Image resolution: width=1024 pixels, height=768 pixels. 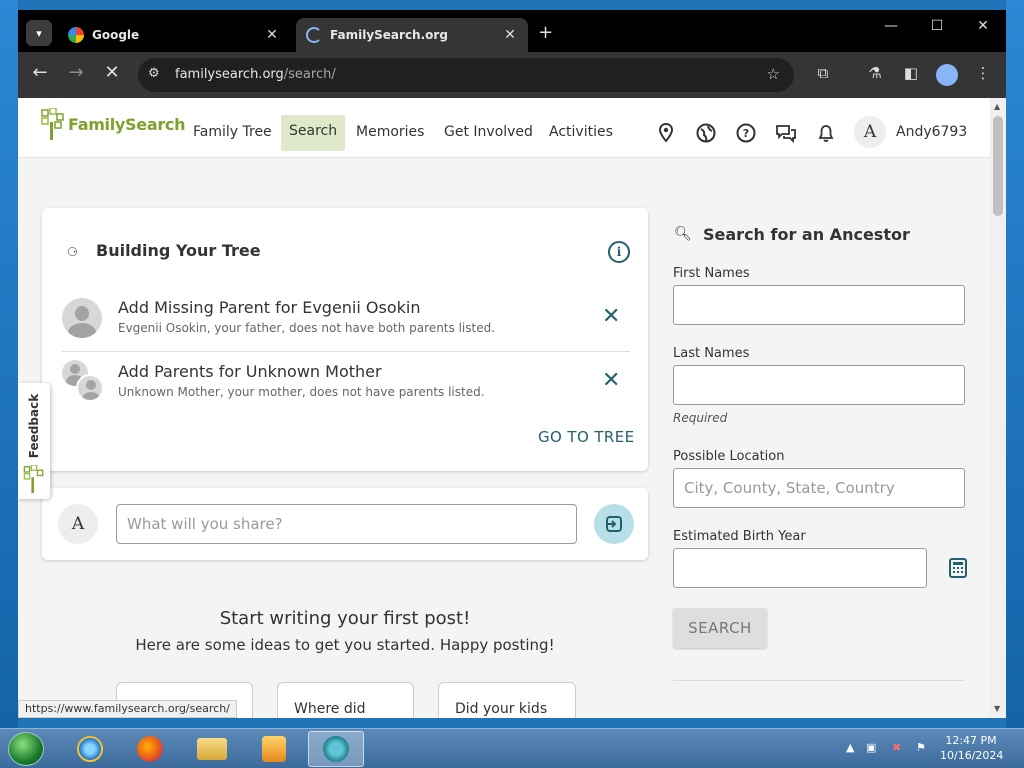 What do you see at coordinates (586, 437) in the screenshot?
I see `go-to-tree-link: GO TO TREE` at bounding box center [586, 437].